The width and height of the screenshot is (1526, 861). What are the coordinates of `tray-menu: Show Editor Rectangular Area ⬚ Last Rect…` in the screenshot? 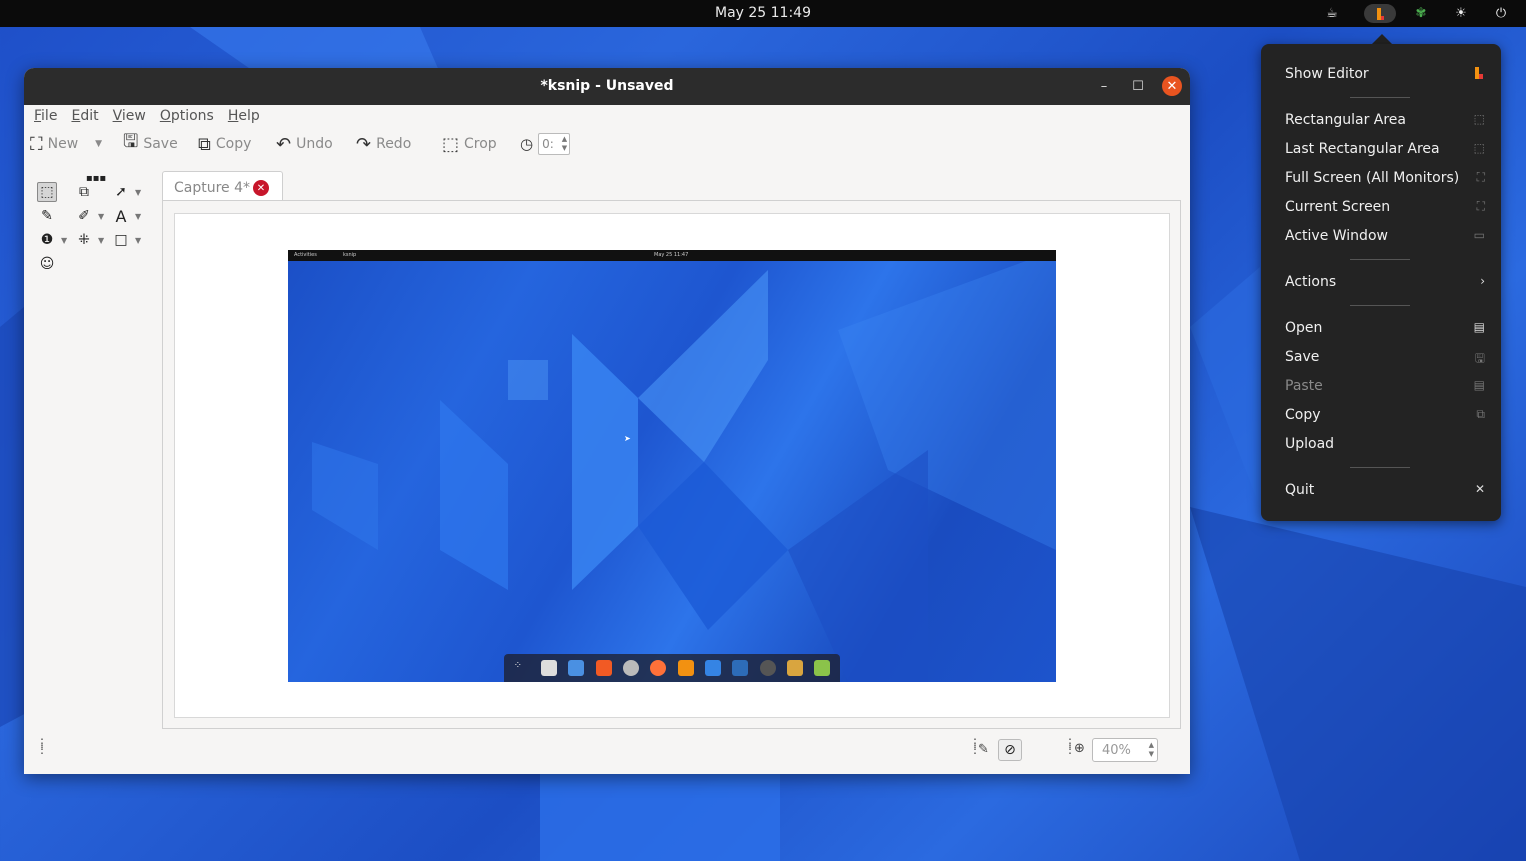 It's located at (1381, 282).